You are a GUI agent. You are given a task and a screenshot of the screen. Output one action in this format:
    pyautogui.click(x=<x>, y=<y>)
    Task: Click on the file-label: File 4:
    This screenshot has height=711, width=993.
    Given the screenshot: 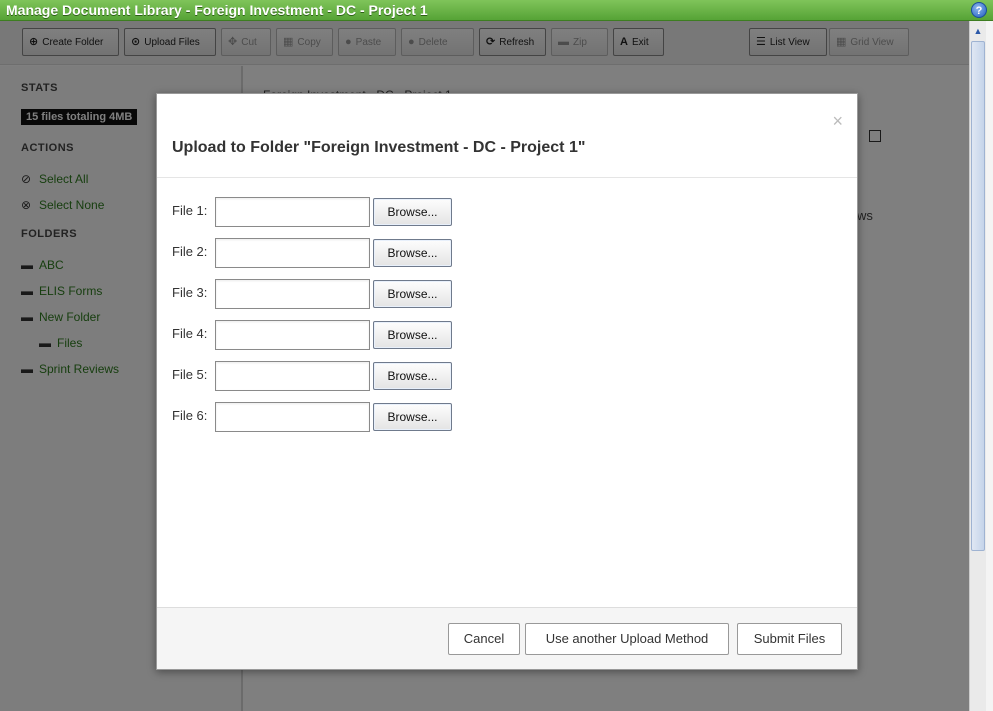 What is the action you would take?
    pyautogui.click(x=190, y=333)
    